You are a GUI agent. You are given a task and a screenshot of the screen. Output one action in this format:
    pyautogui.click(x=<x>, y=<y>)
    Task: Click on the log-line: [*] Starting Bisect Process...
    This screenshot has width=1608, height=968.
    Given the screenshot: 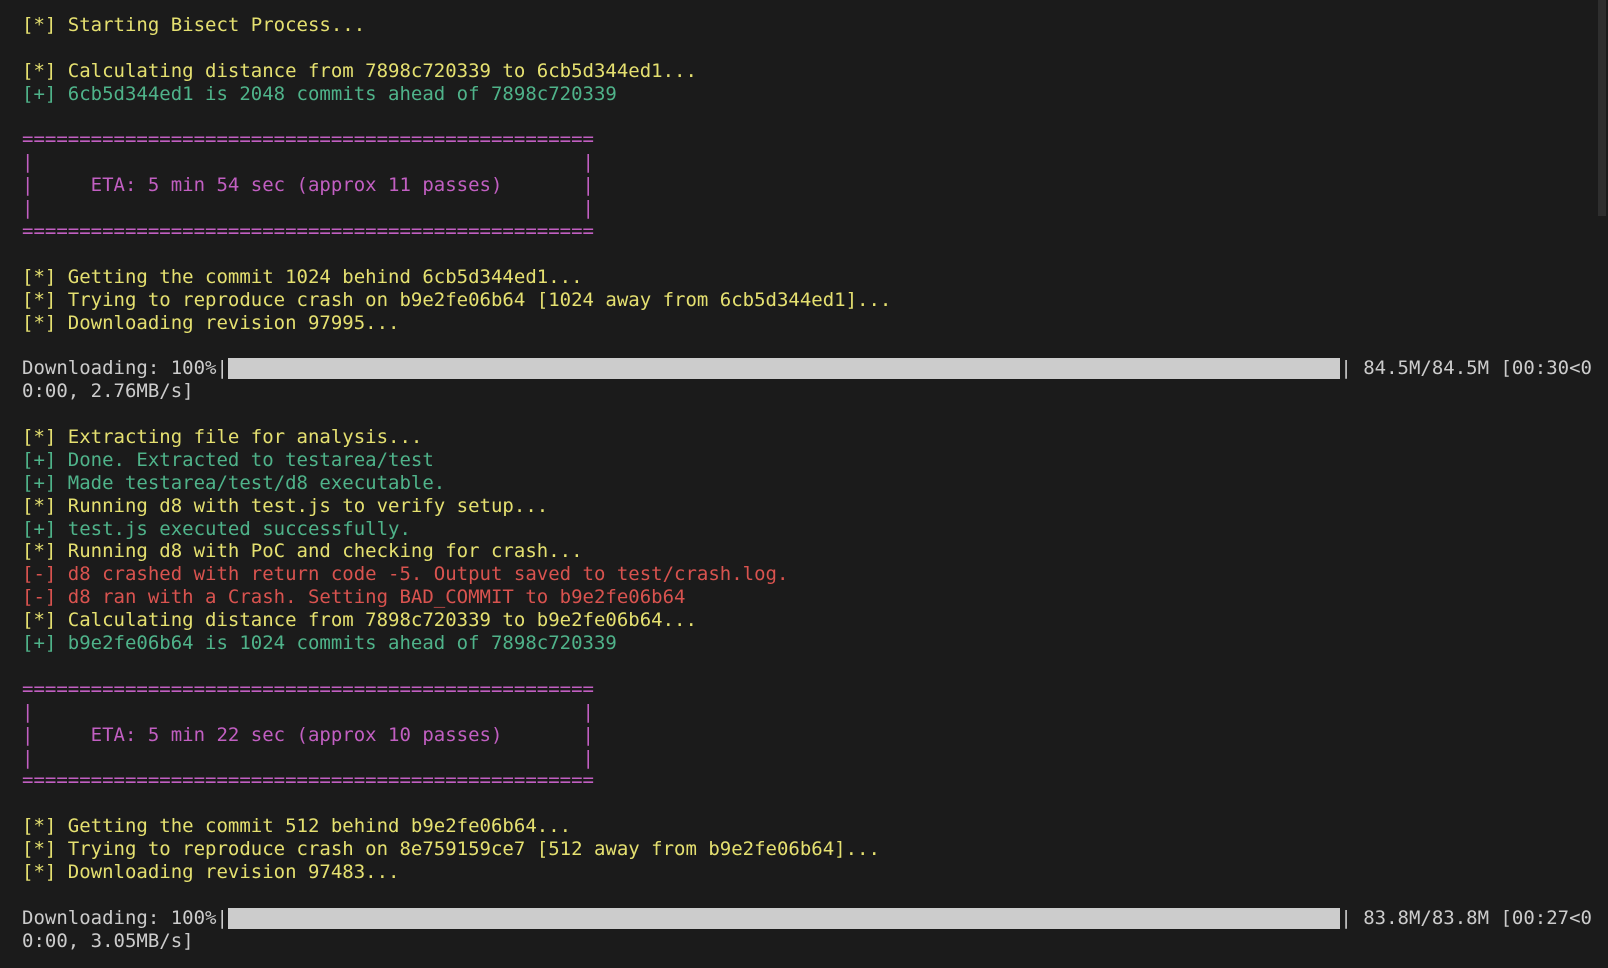 What is the action you would take?
    pyautogui.click(x=194, y=25)
    